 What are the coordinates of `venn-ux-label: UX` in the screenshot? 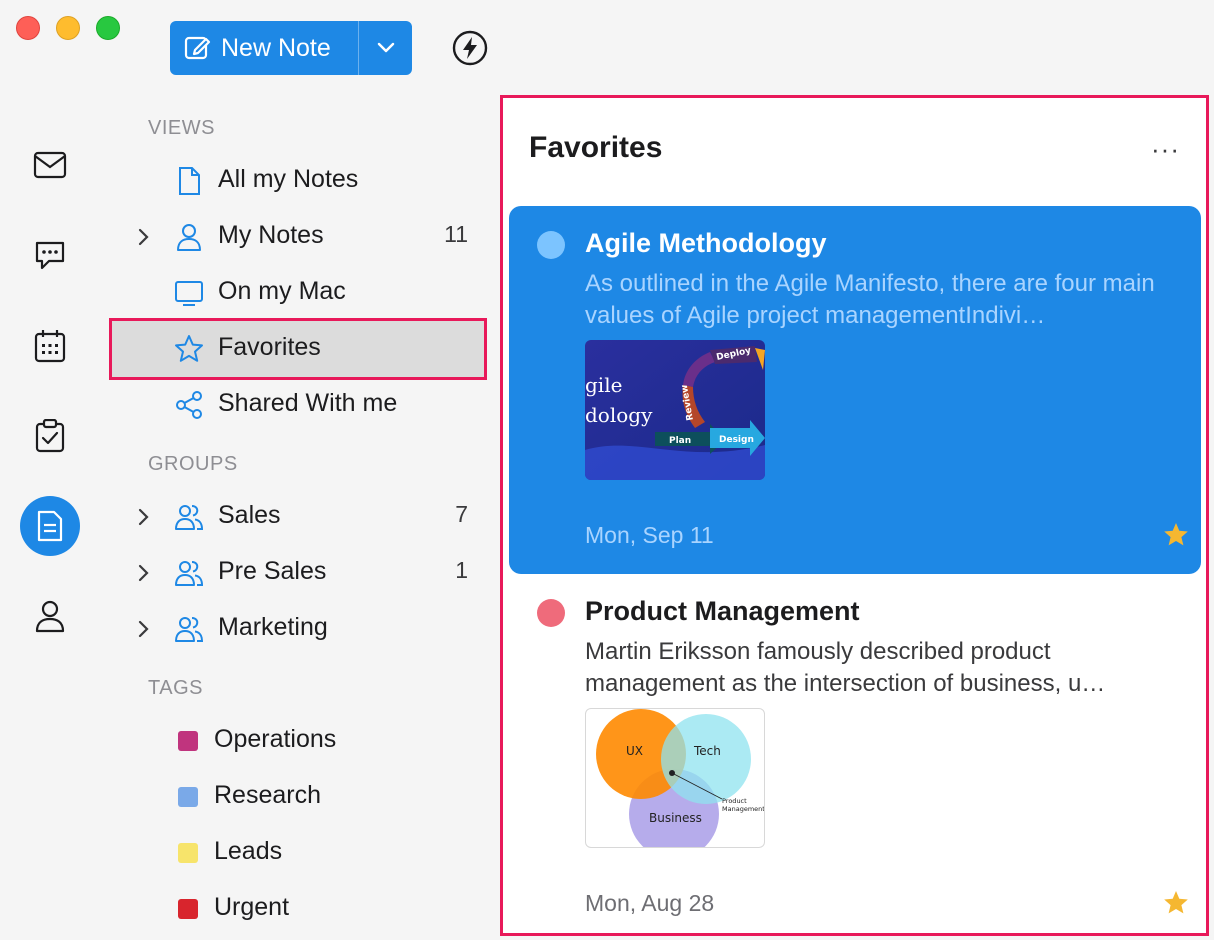 It's located at (634, 751).